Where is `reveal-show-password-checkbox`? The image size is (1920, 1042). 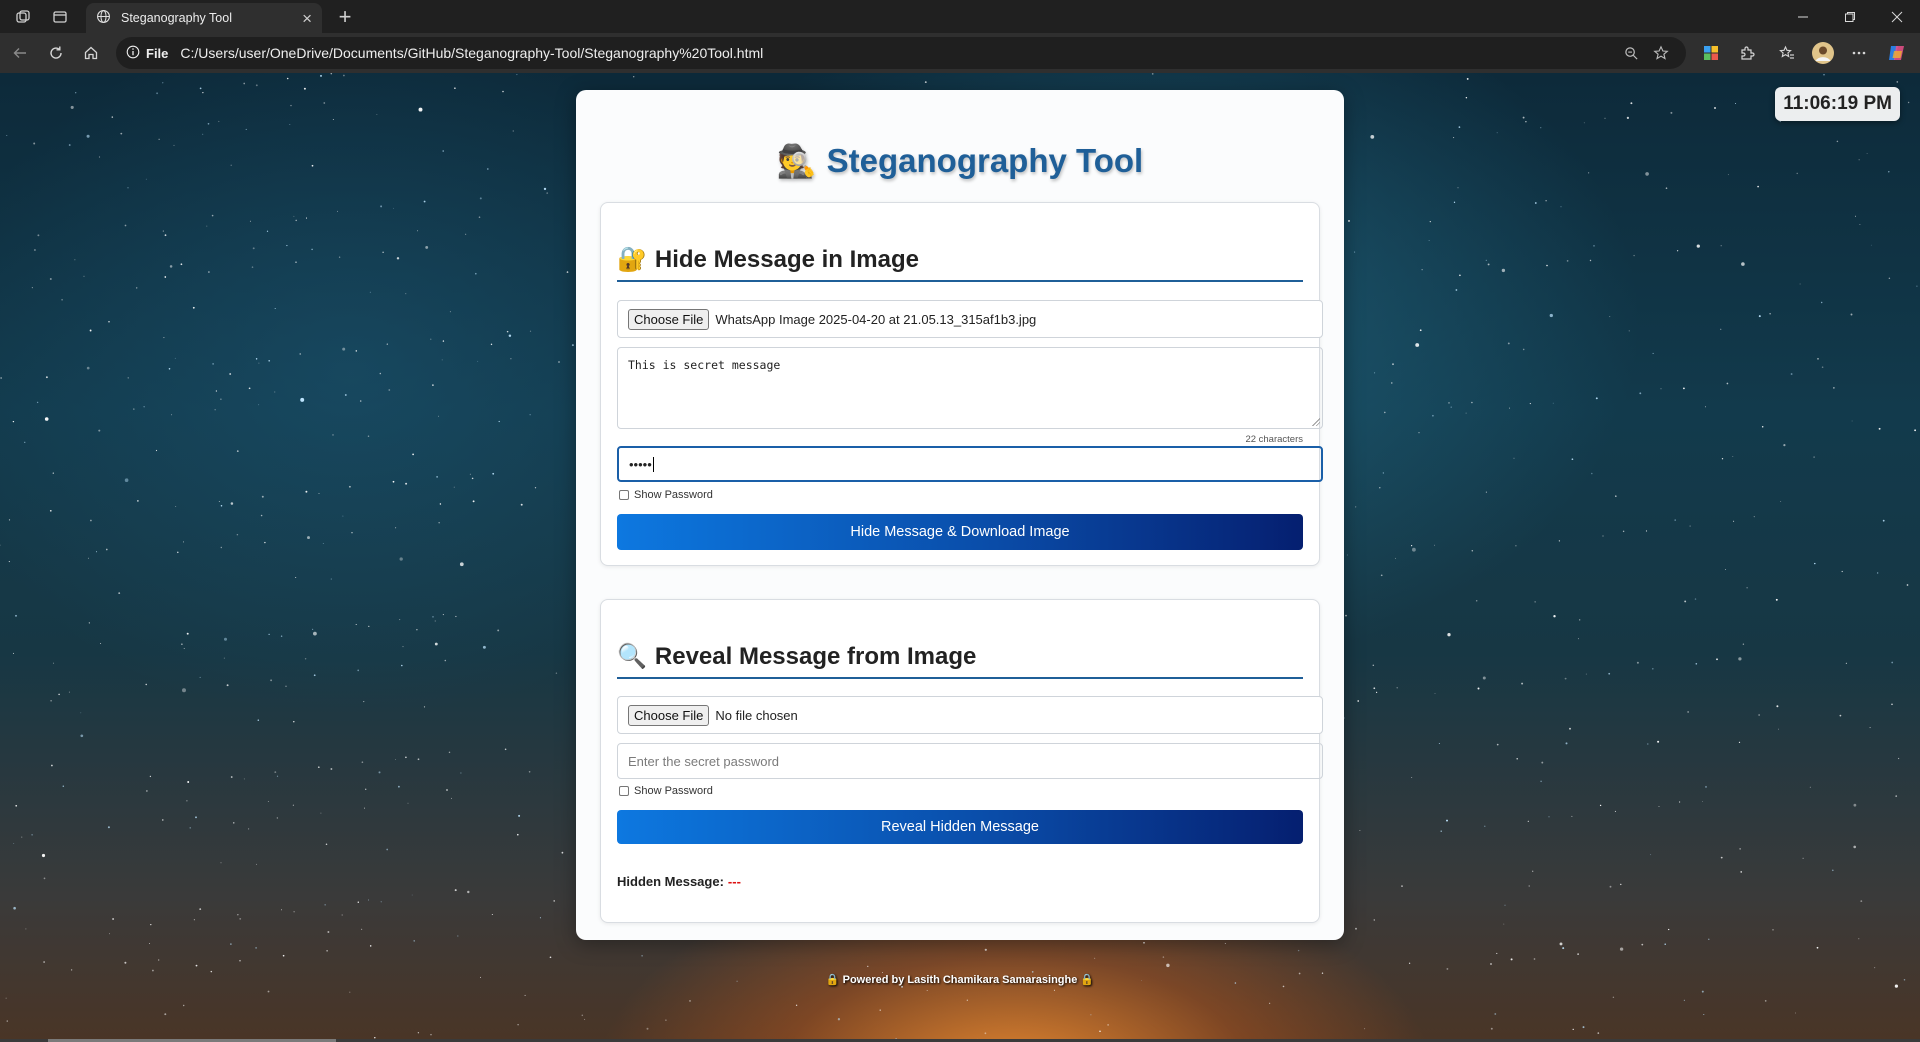
reveal-show-password-checkbox is located at coordinates (624, 791).